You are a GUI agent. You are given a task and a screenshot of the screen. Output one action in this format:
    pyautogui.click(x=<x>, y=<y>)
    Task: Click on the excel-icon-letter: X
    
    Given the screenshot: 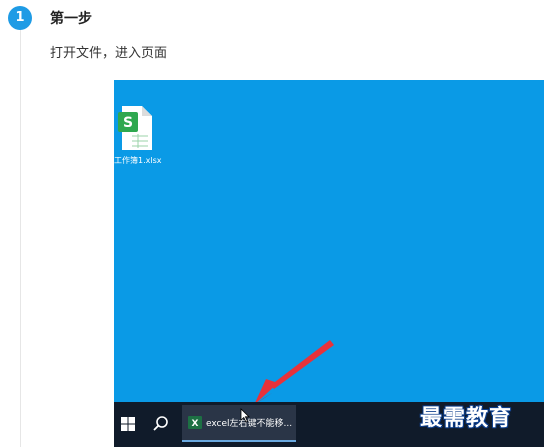 What is the action you would take?
    pyautogui.click(x=195, y=424)
    